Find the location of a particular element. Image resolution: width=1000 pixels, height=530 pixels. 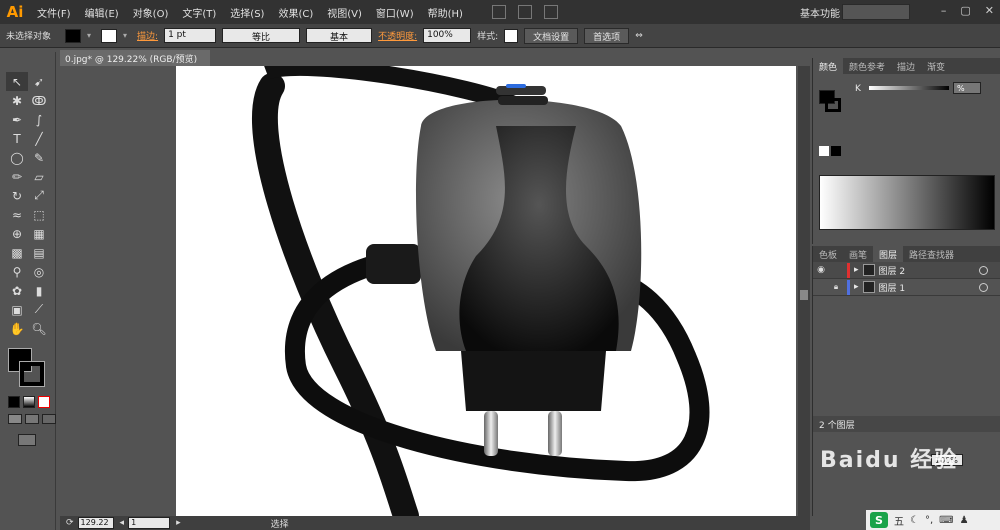

lasso-icon: ↂ is located at coordinates (39, 100).